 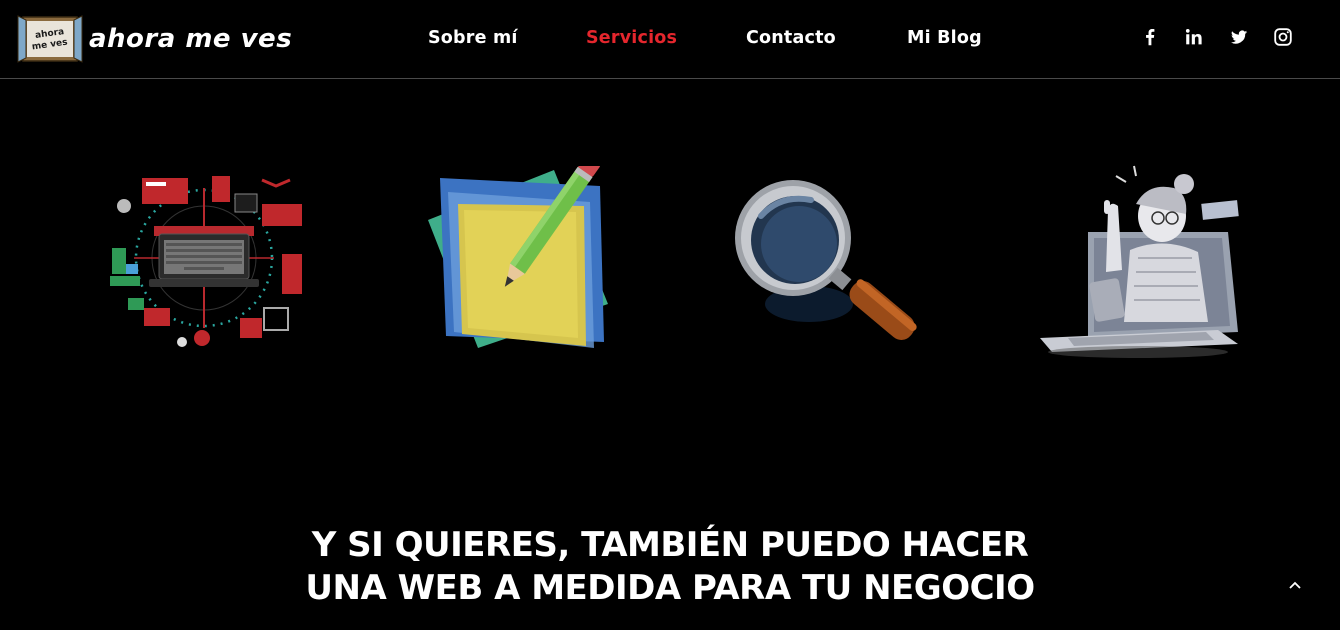 What do you see at coordinates (944, 38) in the screenshot?
I see `nav-item-mi-blog: Mi Blog` at bounding box center [944, 38].